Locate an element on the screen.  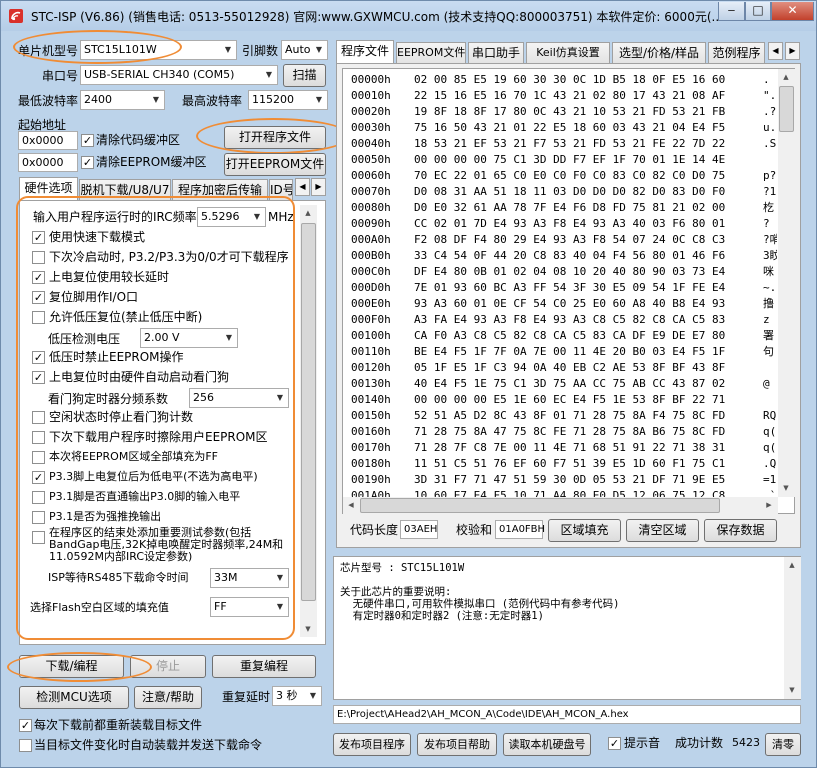
tab-eeprom-file: EEPROM文件 is located at coordinates (431, 53).